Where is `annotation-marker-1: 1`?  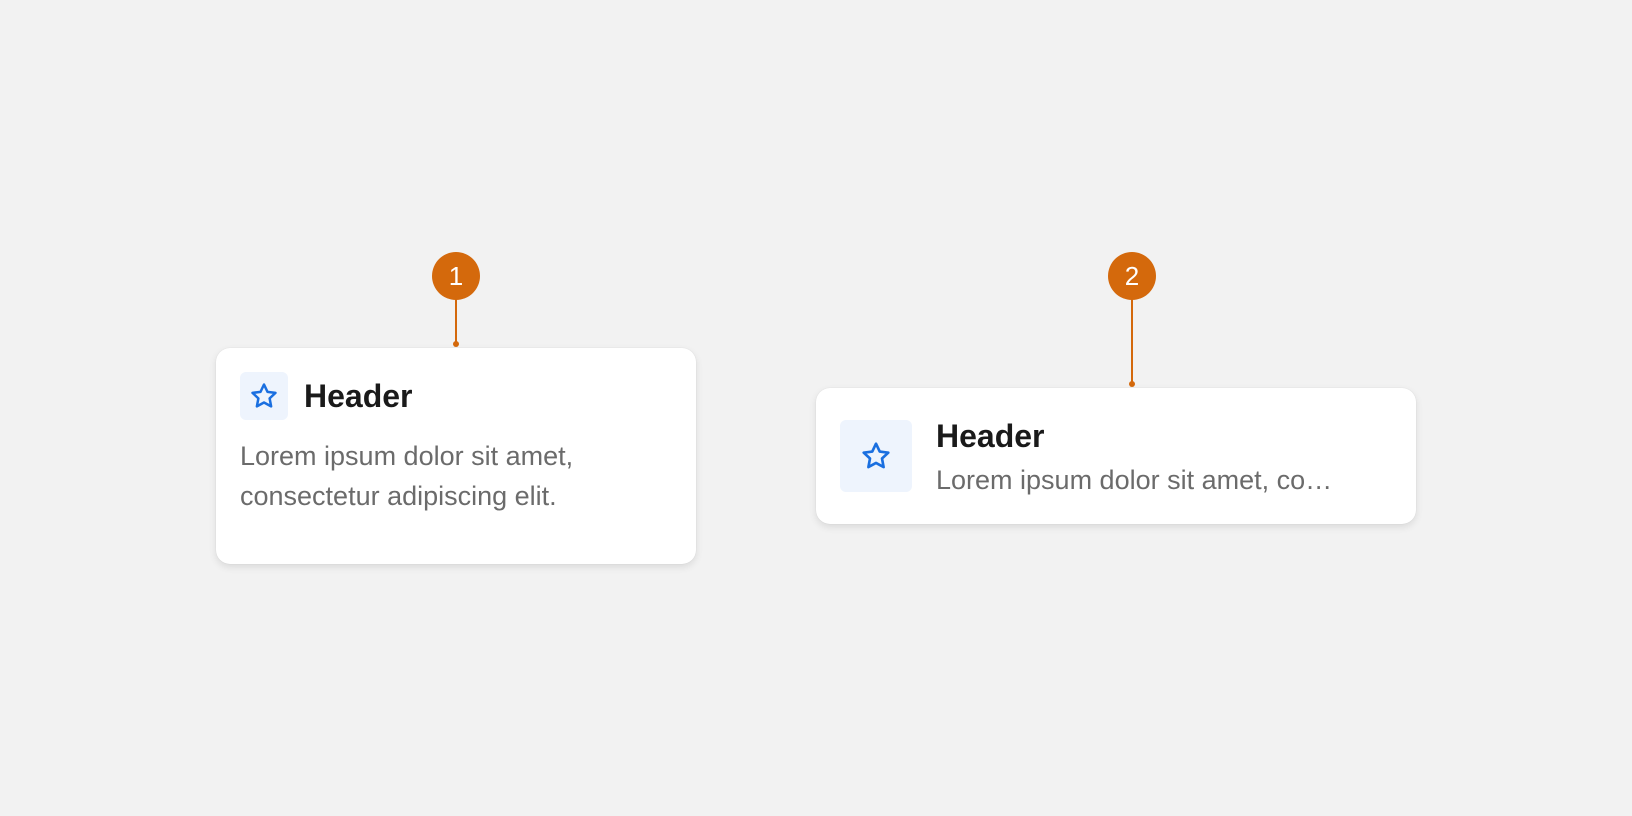 annotation-marker-1: 1 is located at coordinates (456, 276).